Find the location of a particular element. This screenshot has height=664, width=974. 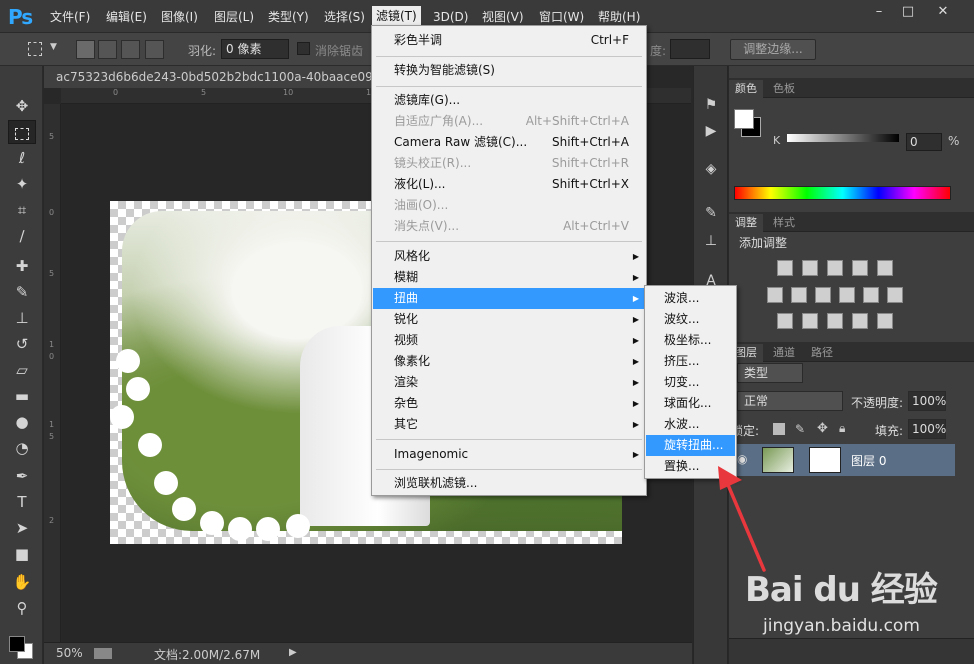

menu-image: 图像(I) is located at coordinates (179, 17).